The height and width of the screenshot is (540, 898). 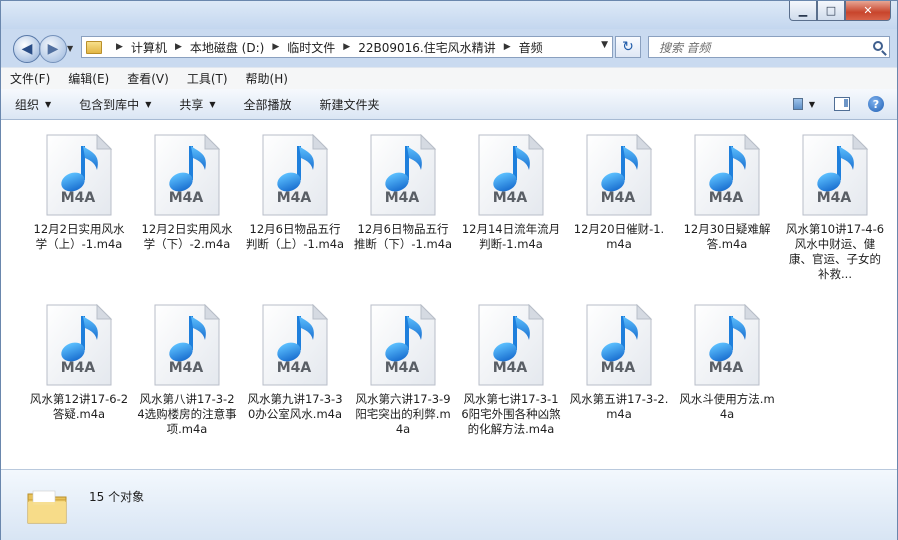 I want to click on file-item: M4A 12月30日疑难解答.m4a, so click(x=727, y=193).